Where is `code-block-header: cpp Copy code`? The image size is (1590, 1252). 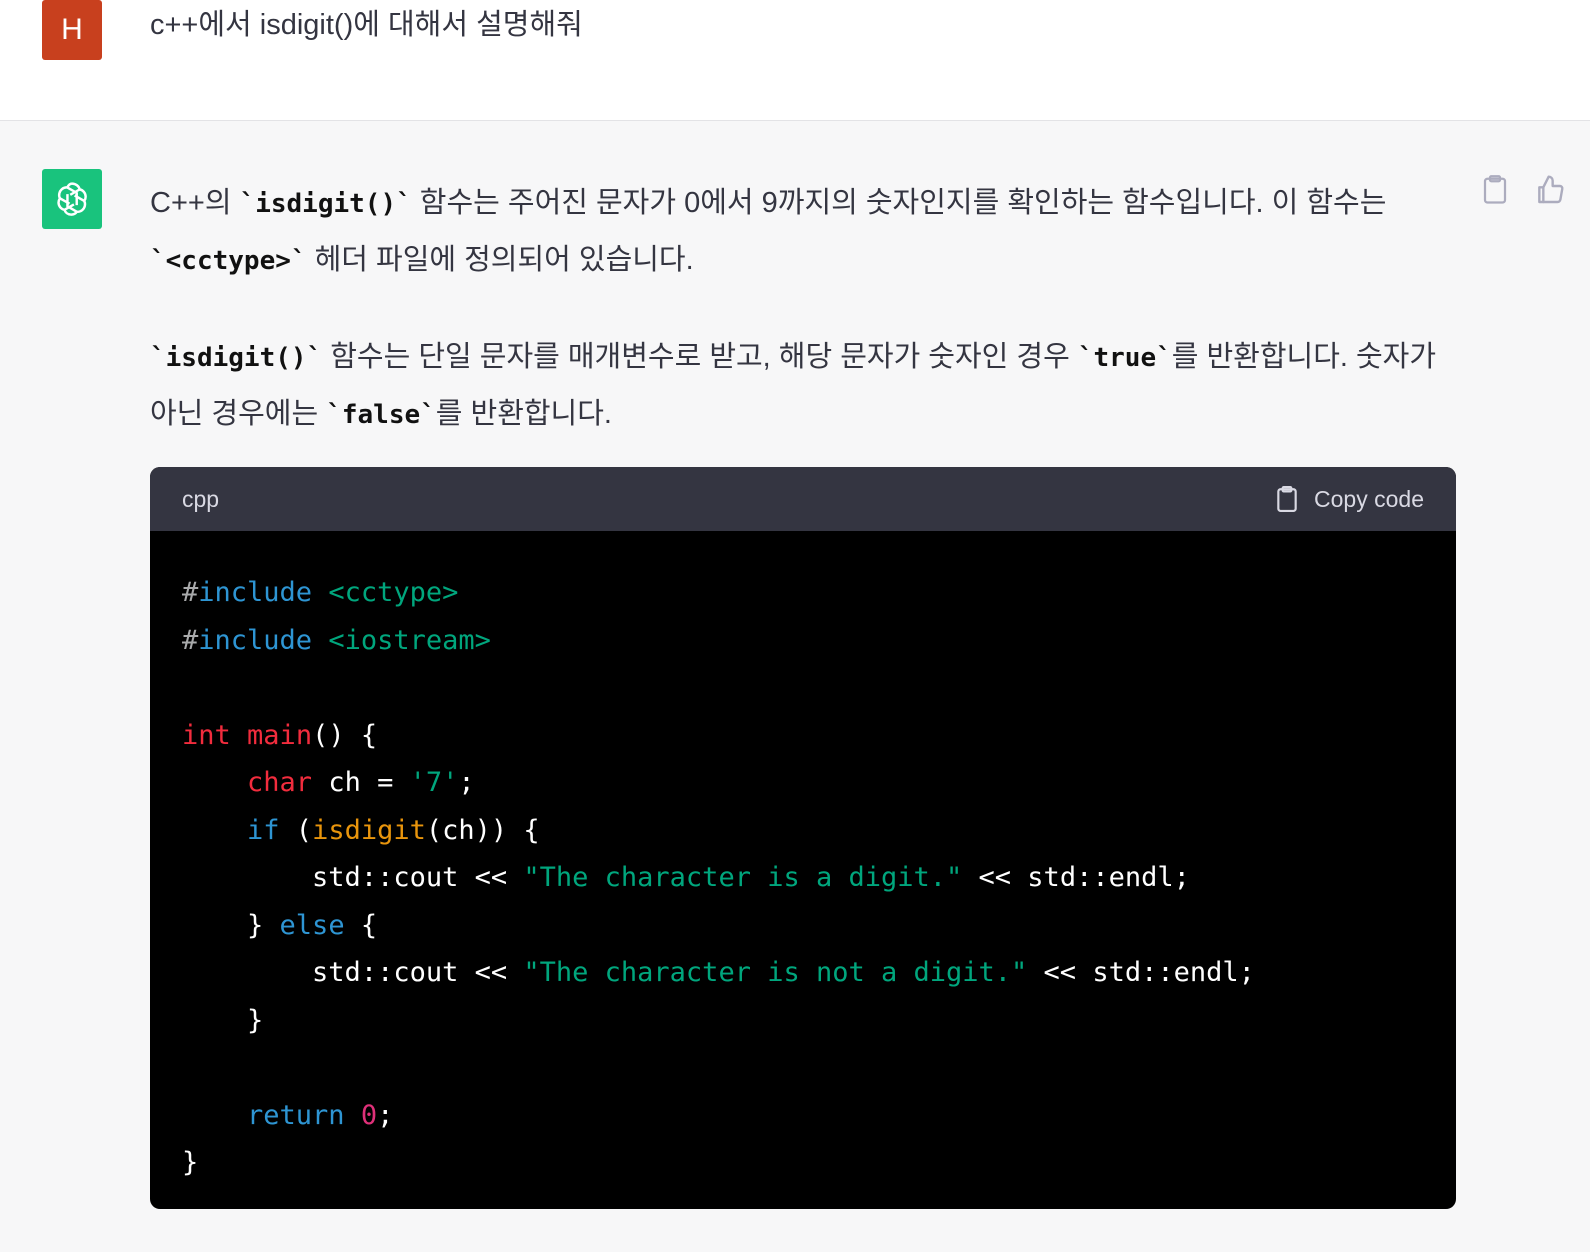
code-block-header: cpp Copy code is located at coordinates (803, 499).